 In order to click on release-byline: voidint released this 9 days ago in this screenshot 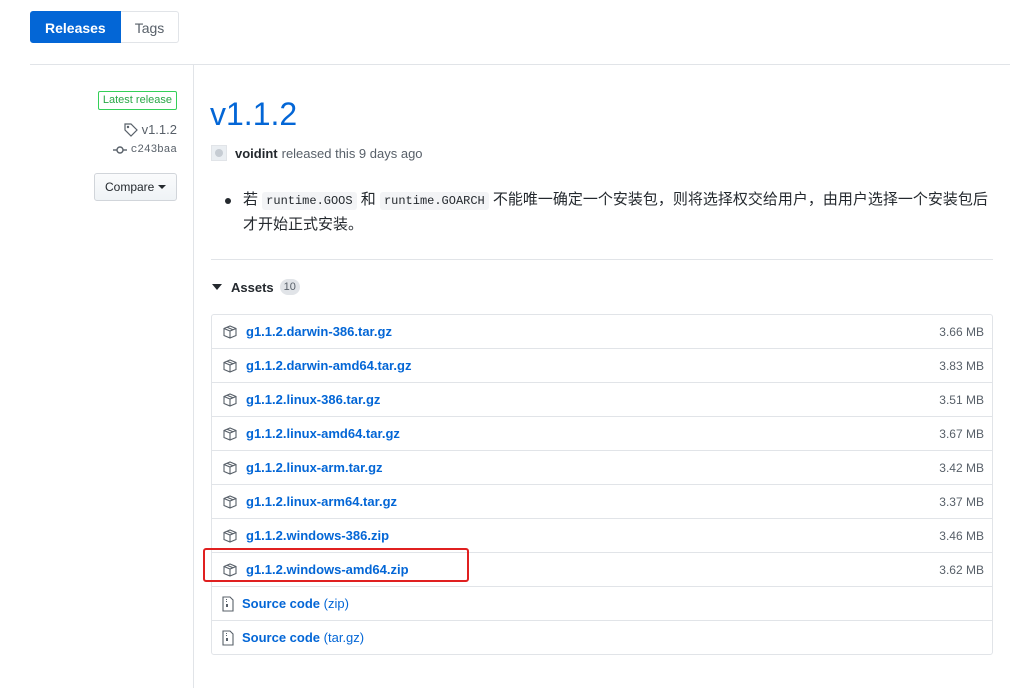, I will do `click(317, 153)`.